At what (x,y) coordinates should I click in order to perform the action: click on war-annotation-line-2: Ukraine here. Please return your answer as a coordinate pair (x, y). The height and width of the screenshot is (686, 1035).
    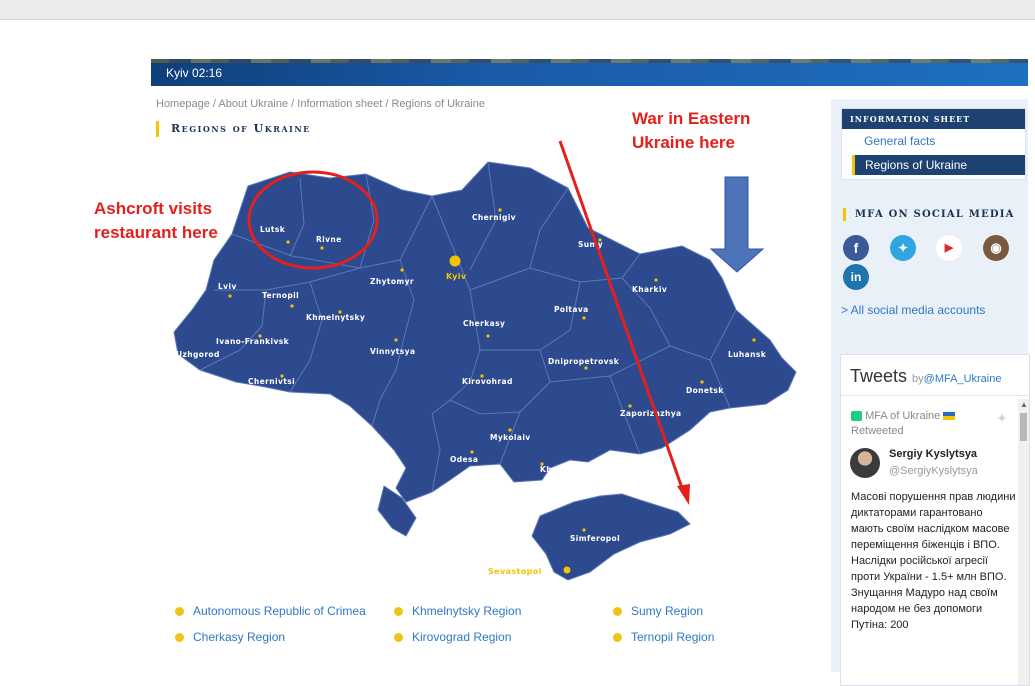
    Looking at the image, I should click on (683, 142).